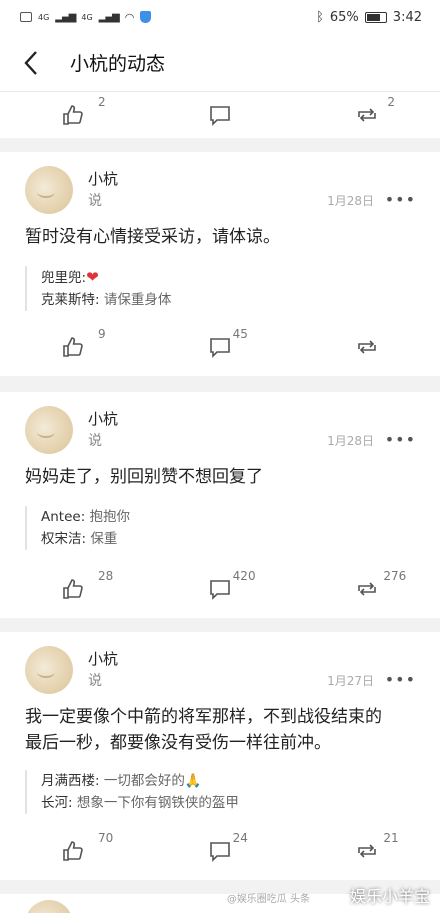  I want to click on clock: 3:42, so click(407, 17).